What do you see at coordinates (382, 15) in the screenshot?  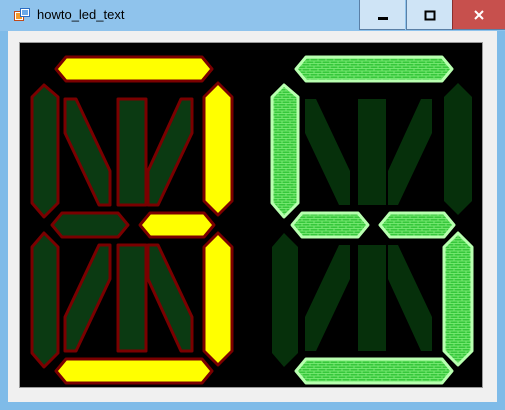 I see `minimize-button` at bounding box center [382, 15].